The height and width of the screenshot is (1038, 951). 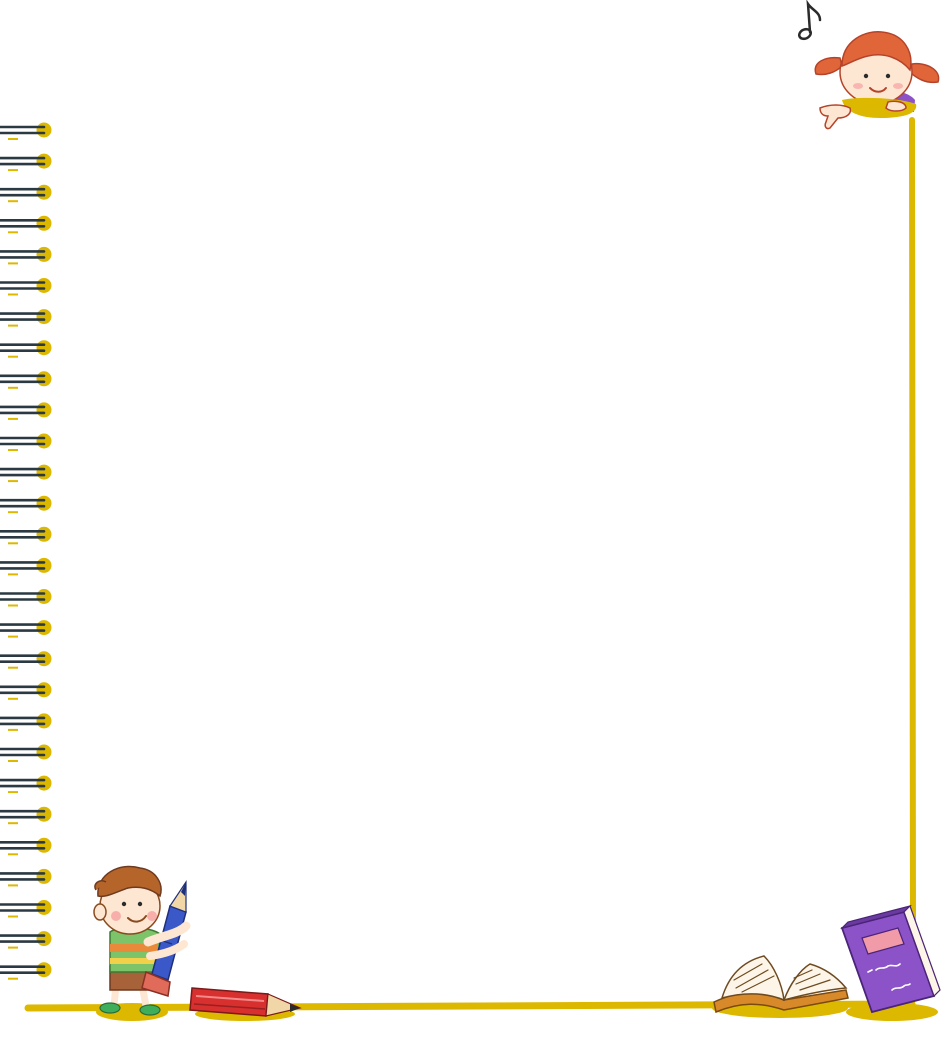 What do you see at coordinates (26, 551) in the screenshot?
I see `spiral-binding-icon` at bounding box center [26, 551].